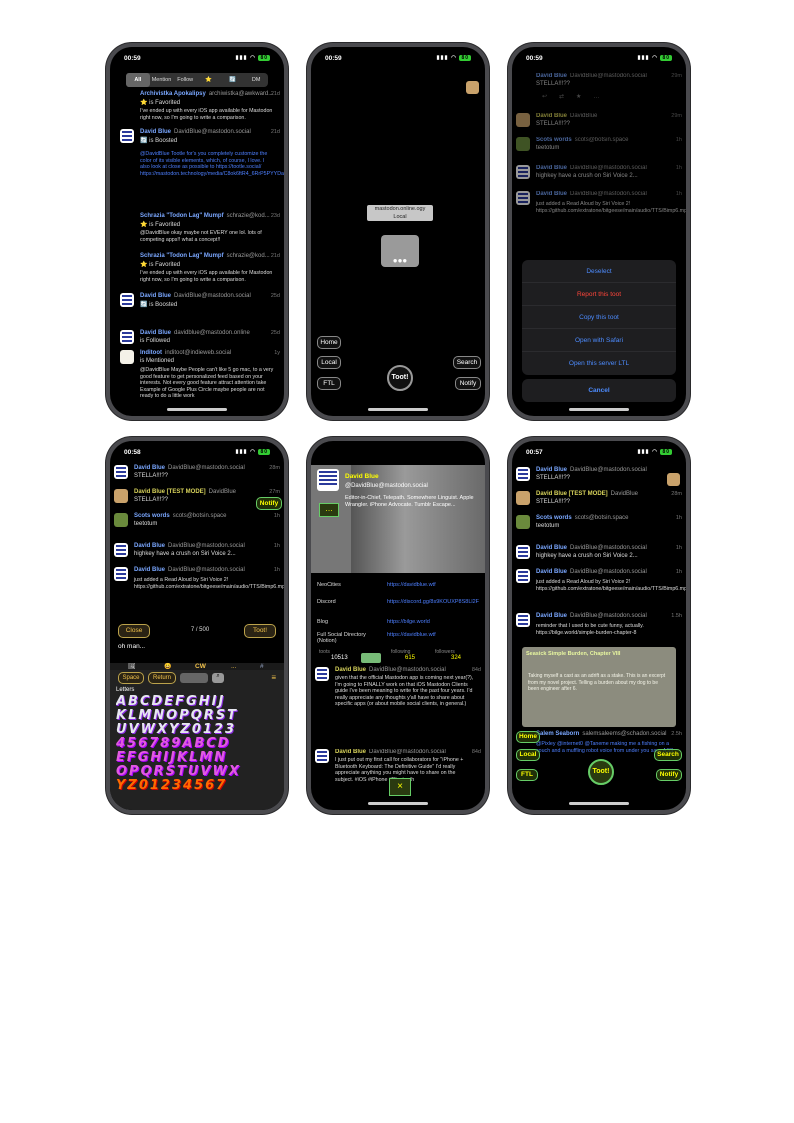 This screenshot has height=1123, width=794. What do you see at coordinates (157, 361) in the screenshot?
I see `notification-type: is Mentioned` at bounding box center [157, 361].